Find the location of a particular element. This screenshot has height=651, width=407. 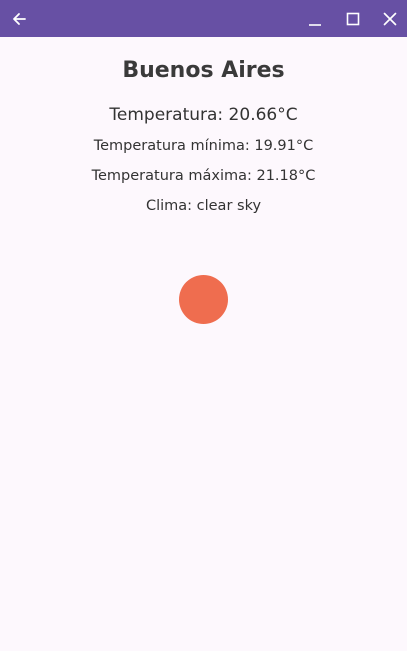

temperature-text: Temperatura: 20.66°C is located at coordinates (203, 115).